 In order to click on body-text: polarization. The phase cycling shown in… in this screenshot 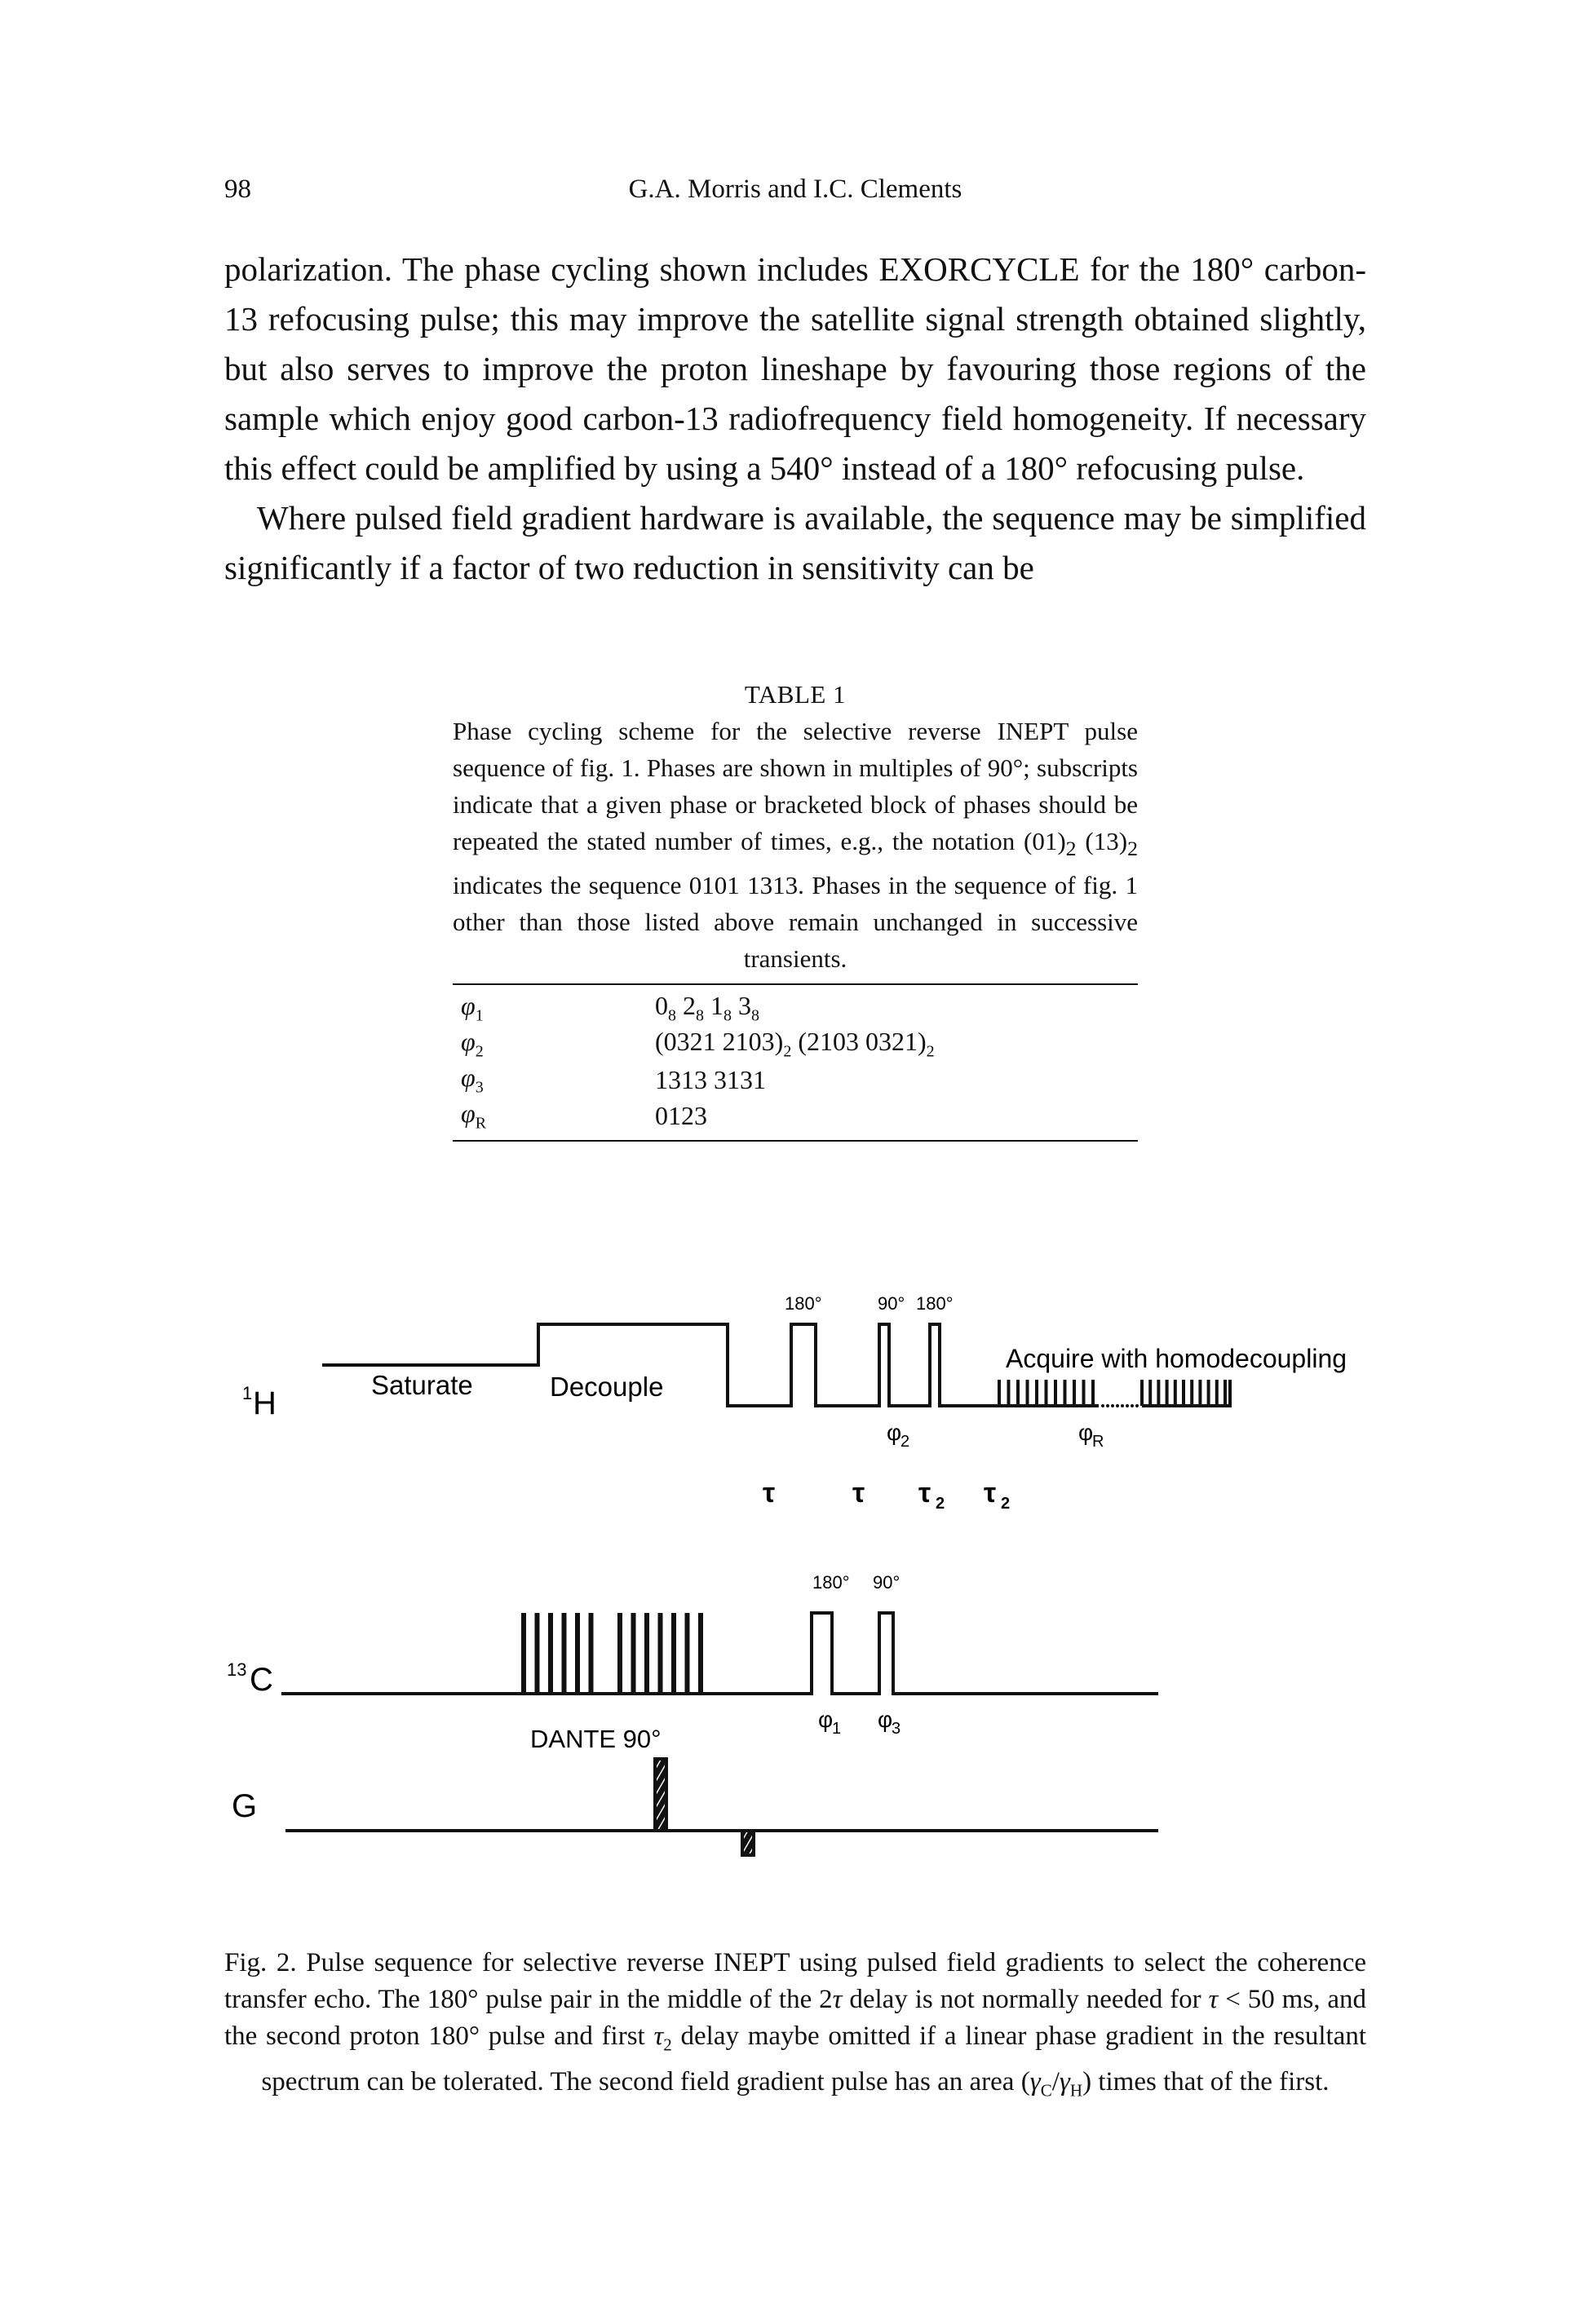, I will do `click(795, 419)`.